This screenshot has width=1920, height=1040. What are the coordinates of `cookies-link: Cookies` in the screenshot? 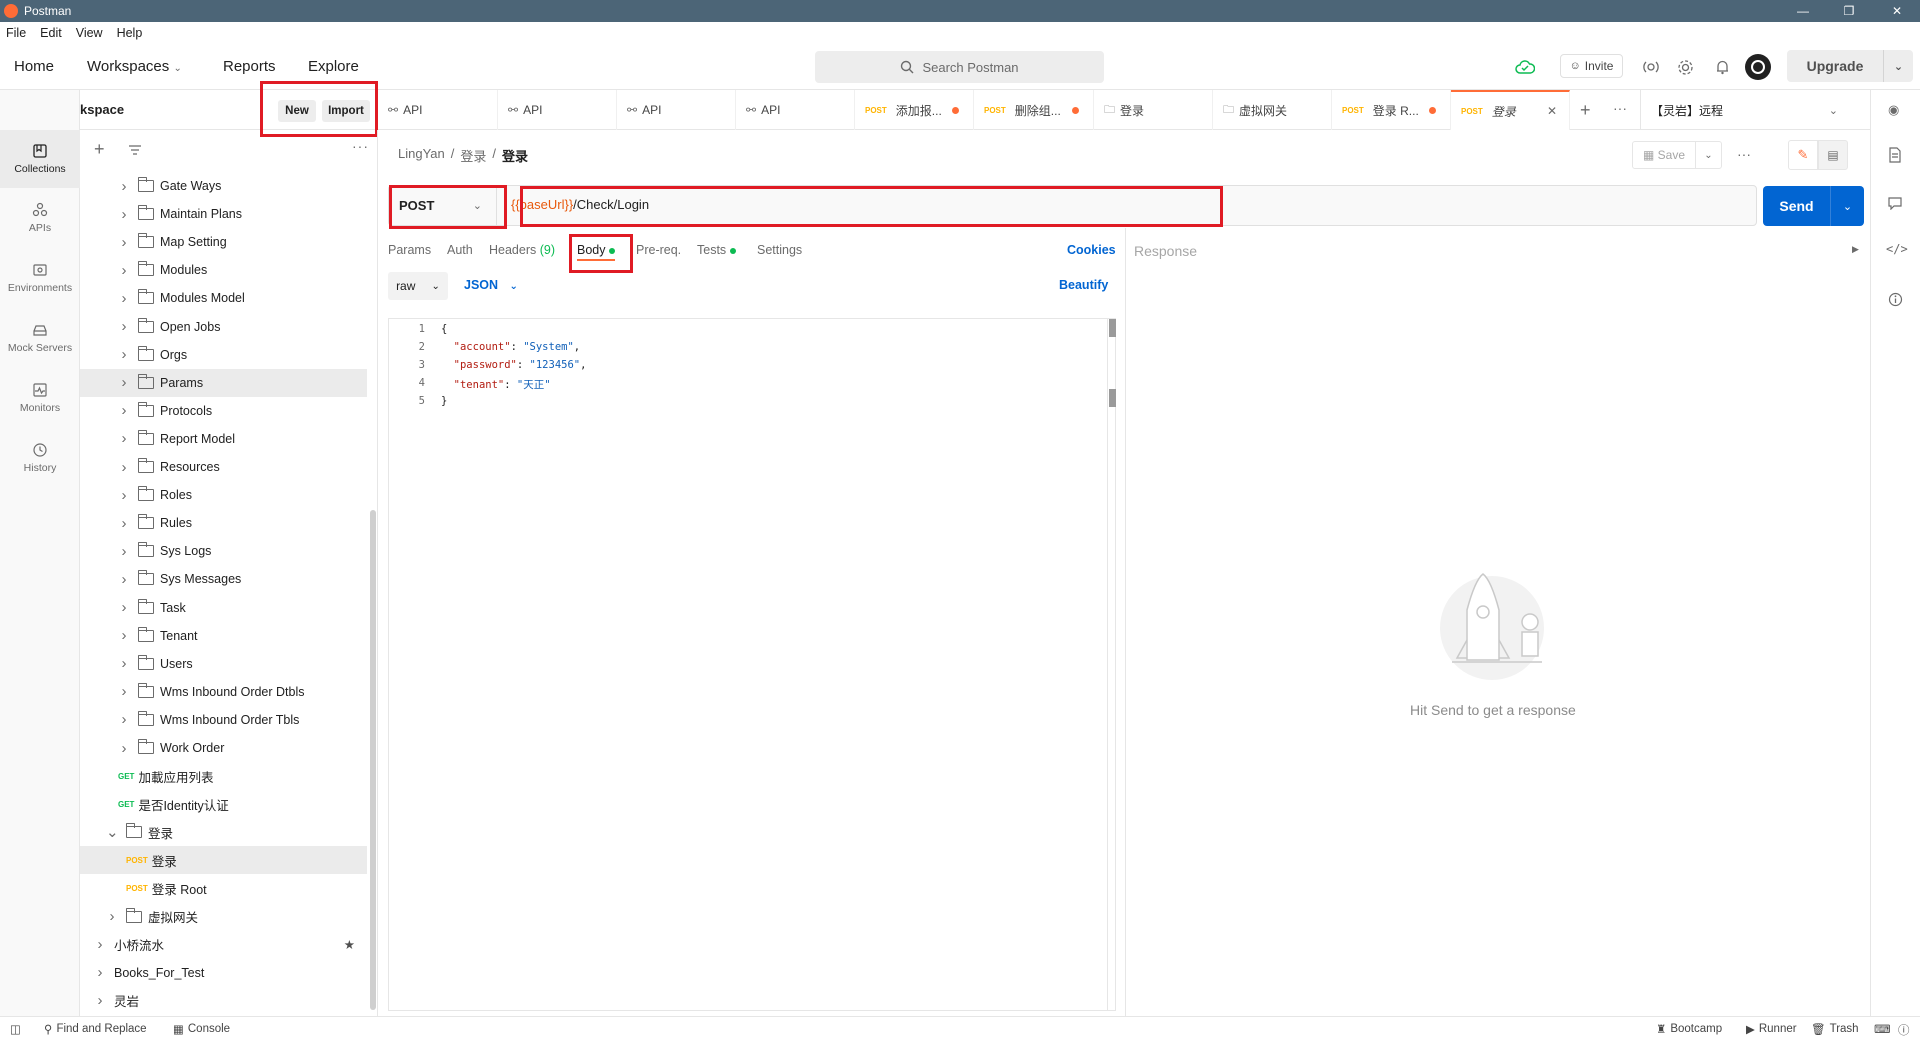 It's located at (1091, 250).